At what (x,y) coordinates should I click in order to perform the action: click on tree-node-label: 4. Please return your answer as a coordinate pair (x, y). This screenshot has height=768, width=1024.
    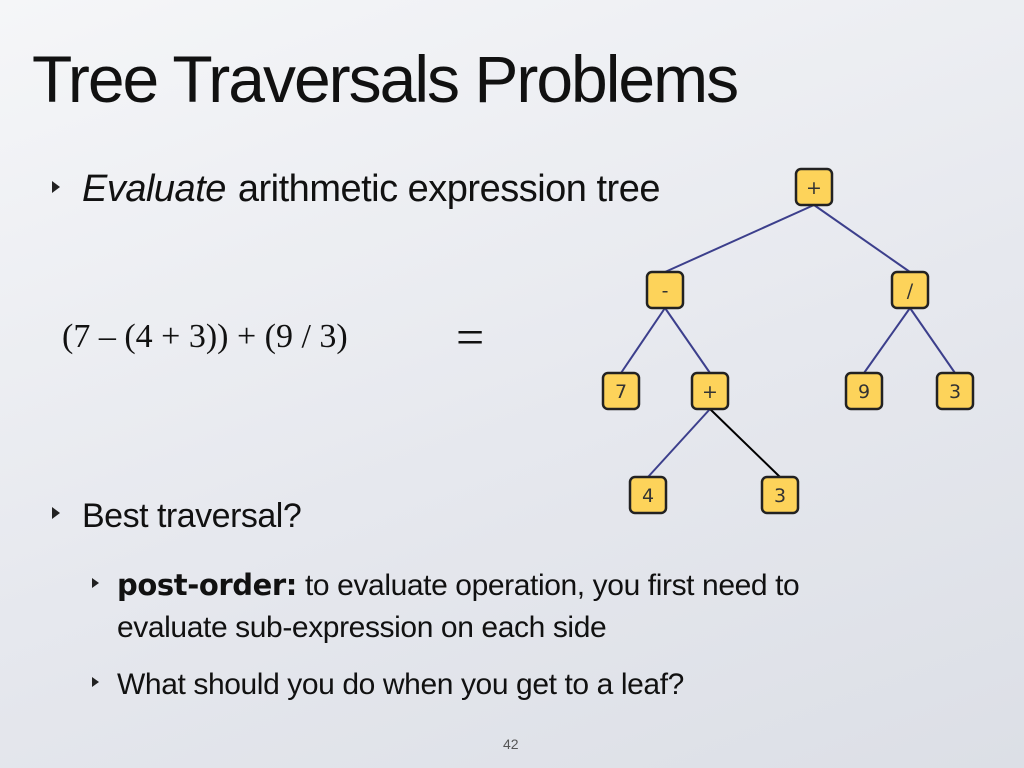
    Looking at the image, I should click on (648, 496).